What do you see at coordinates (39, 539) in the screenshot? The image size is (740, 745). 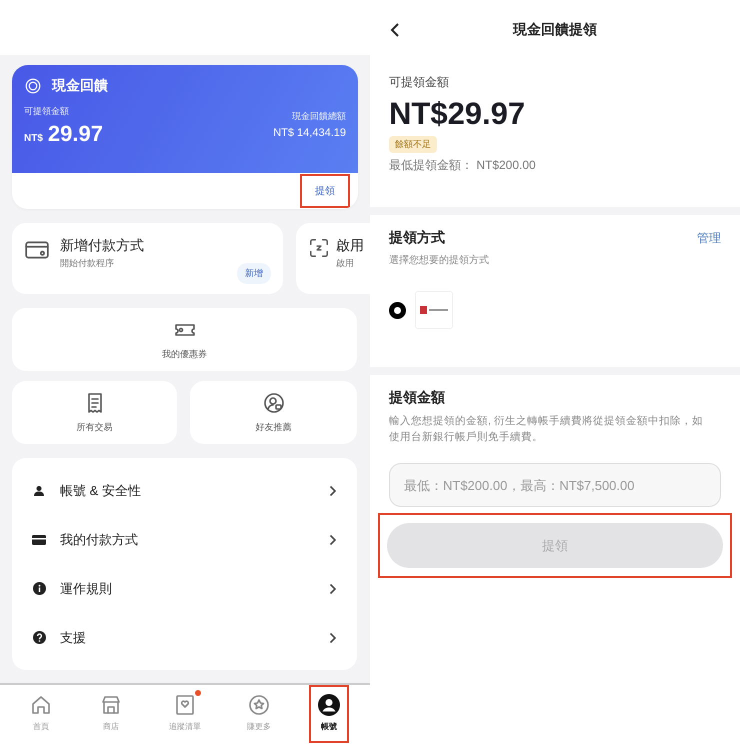 I see `credit-card-icon` at bounding box center [39, 539].